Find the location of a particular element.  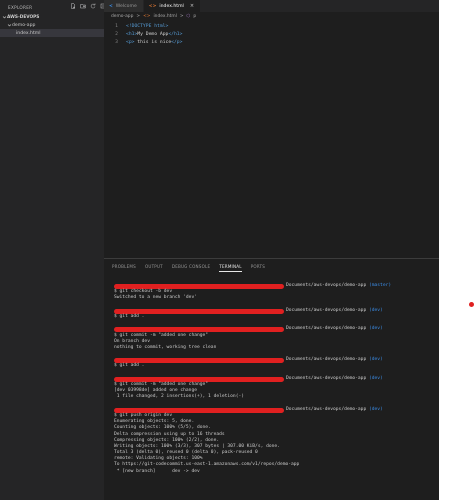

editor-tabs: ≺ Welcome <> index.html × is located at coordinates (271, 6).